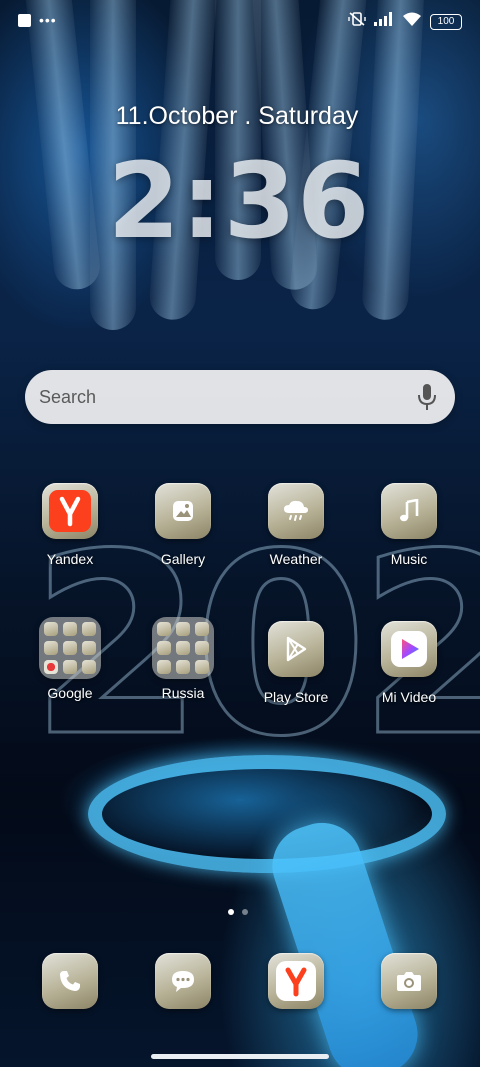  I want to click on play-store-icon, so click(296, 649).